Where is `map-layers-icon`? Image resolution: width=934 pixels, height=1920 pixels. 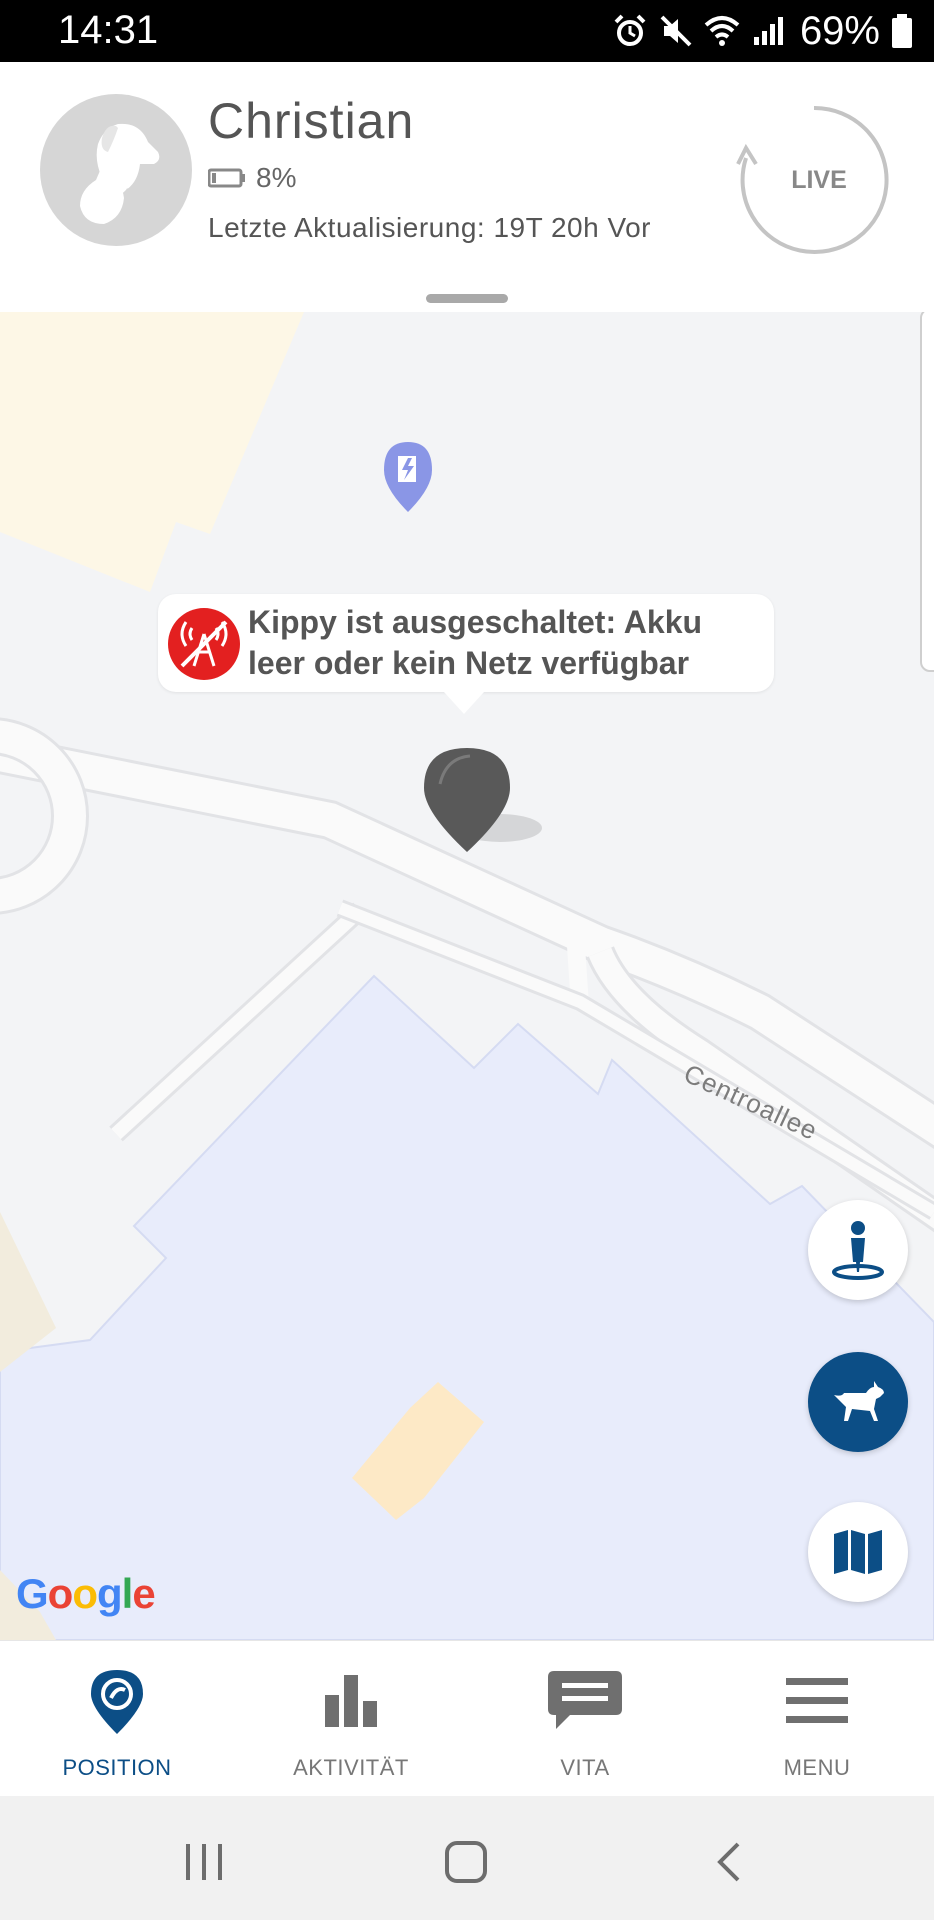 map-layers-icon is located at coordinates (858, 1552).